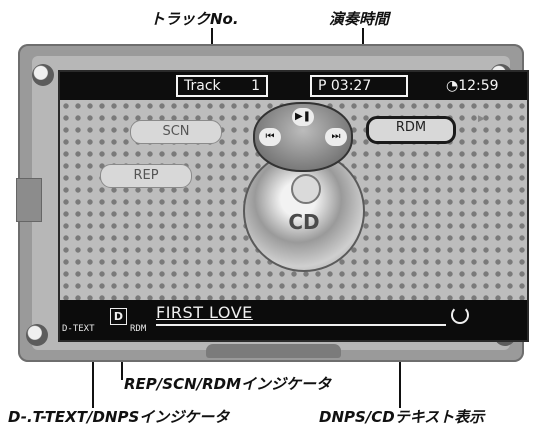  Describe the element at coordinates (306, 189) in the screenshot. I see `disc-hole` at that location.